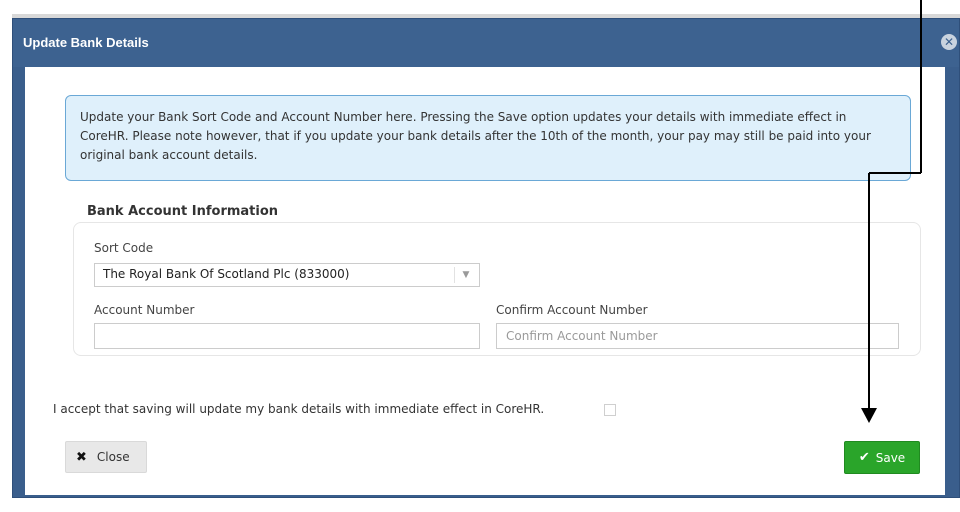  I want to click on chevron-down-icon: ▼, so click(466, 275).